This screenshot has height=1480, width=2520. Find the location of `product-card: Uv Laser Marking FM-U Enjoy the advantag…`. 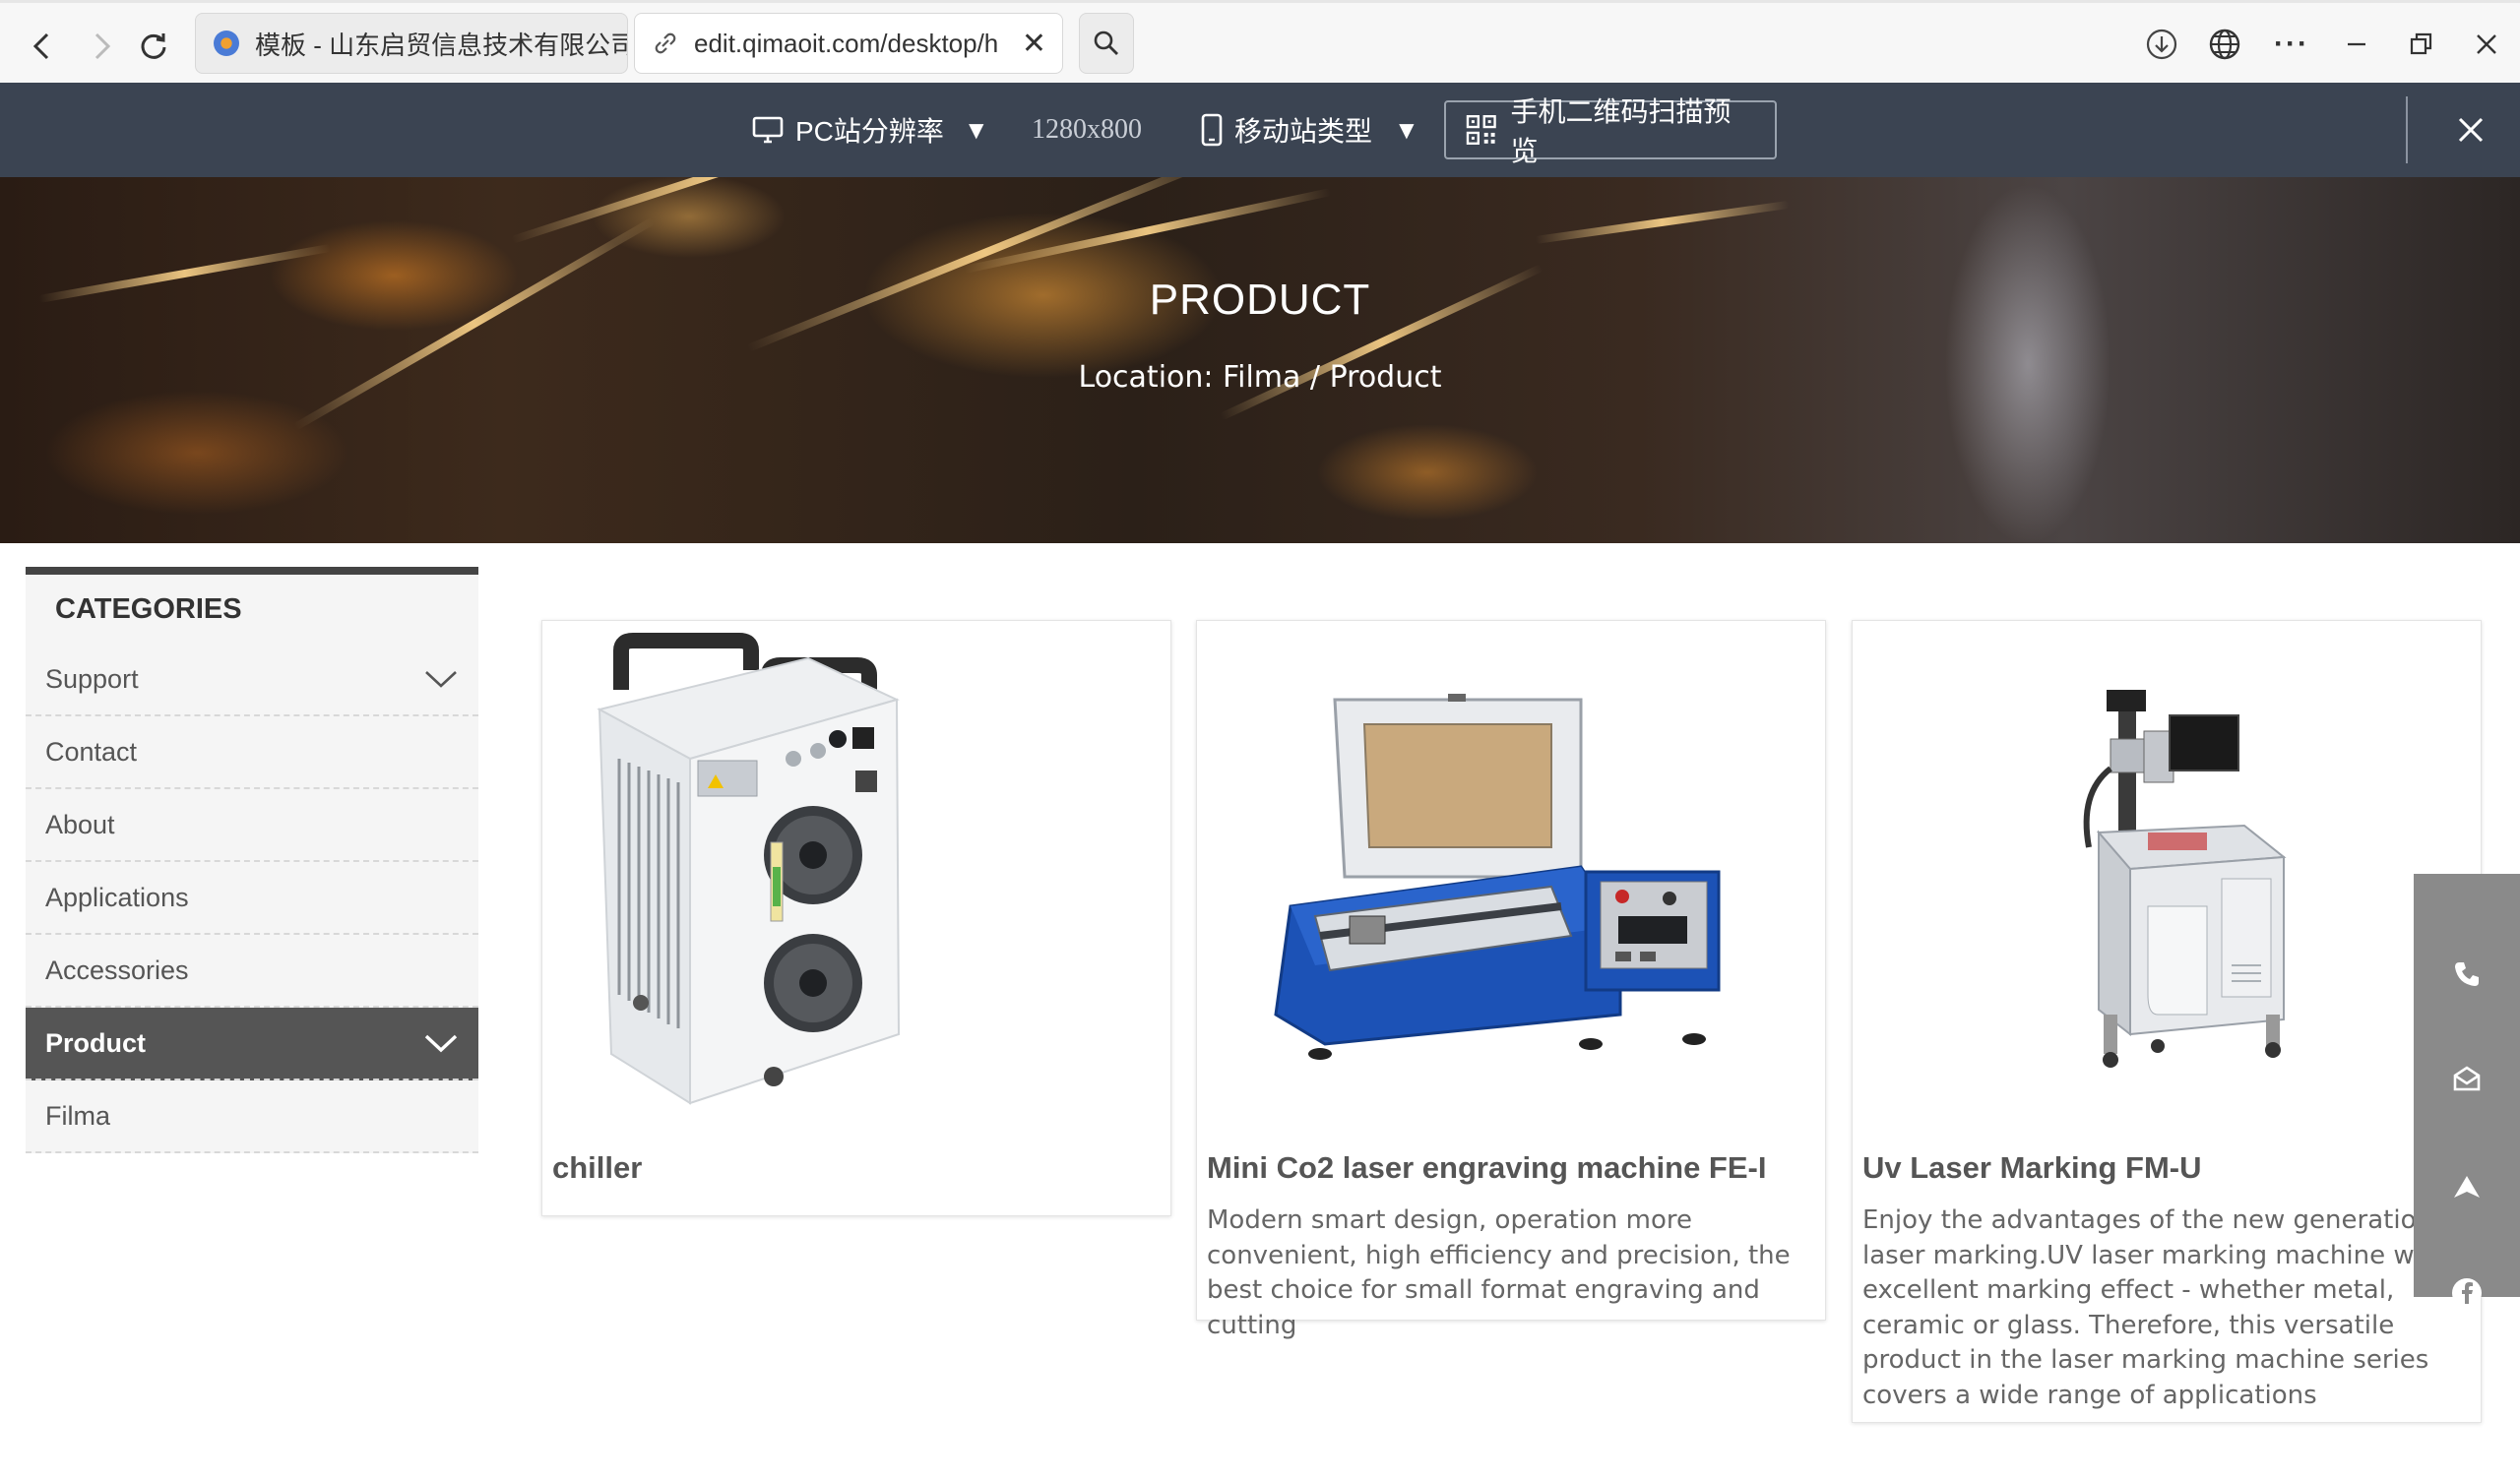

product-card: Uv Laser Marking FM-U Enjoy the advantag… is located at coordinates (2167, 1021).